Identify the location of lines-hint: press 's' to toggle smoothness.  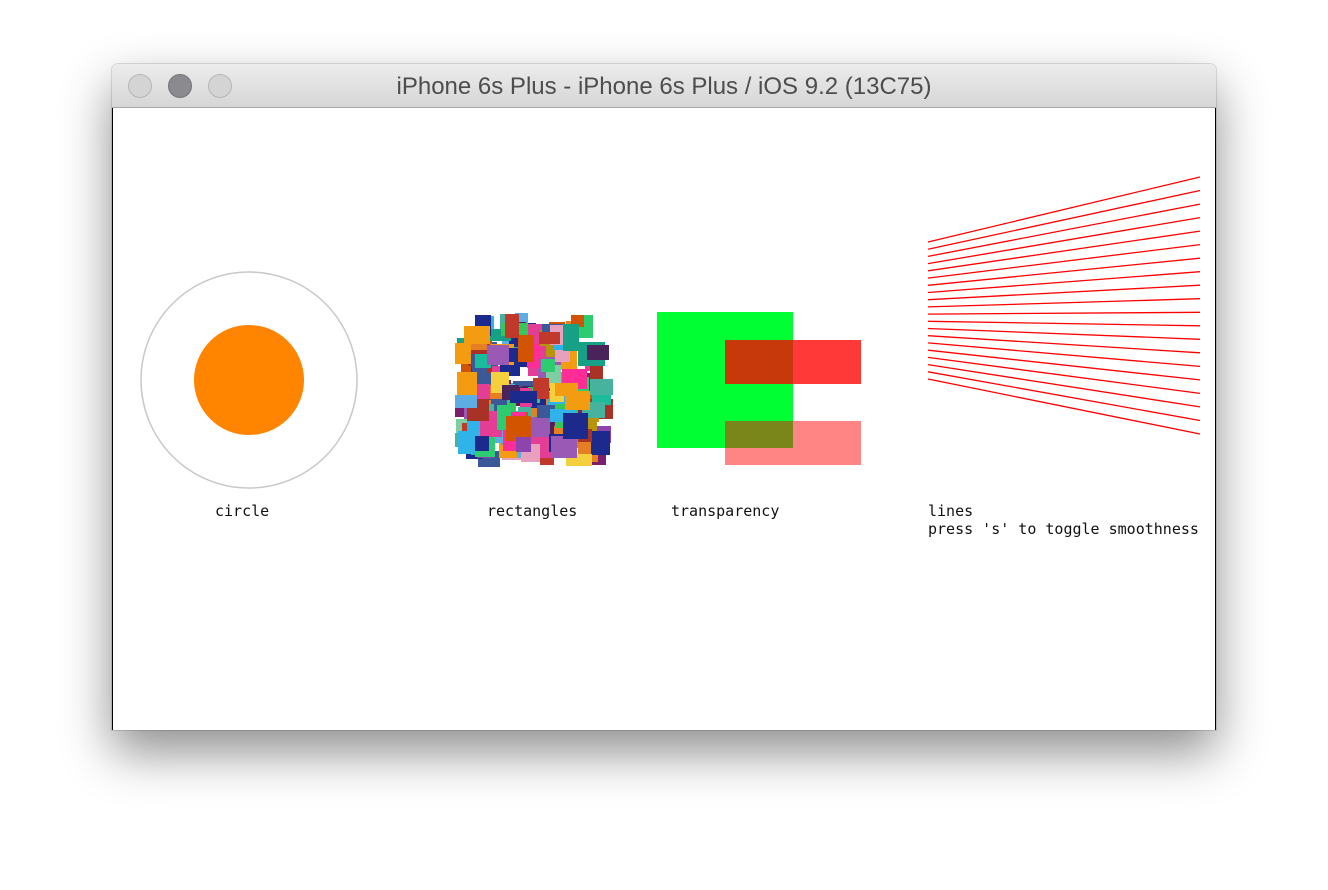
(1063, 529).